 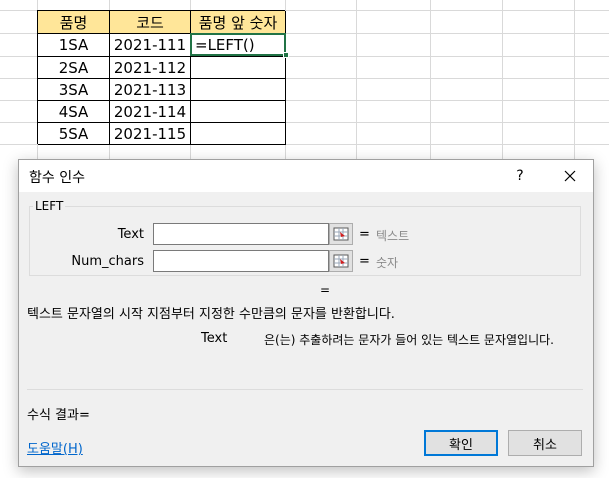 I want to click on arg-description-name: Text, so click(x=214, y=338).